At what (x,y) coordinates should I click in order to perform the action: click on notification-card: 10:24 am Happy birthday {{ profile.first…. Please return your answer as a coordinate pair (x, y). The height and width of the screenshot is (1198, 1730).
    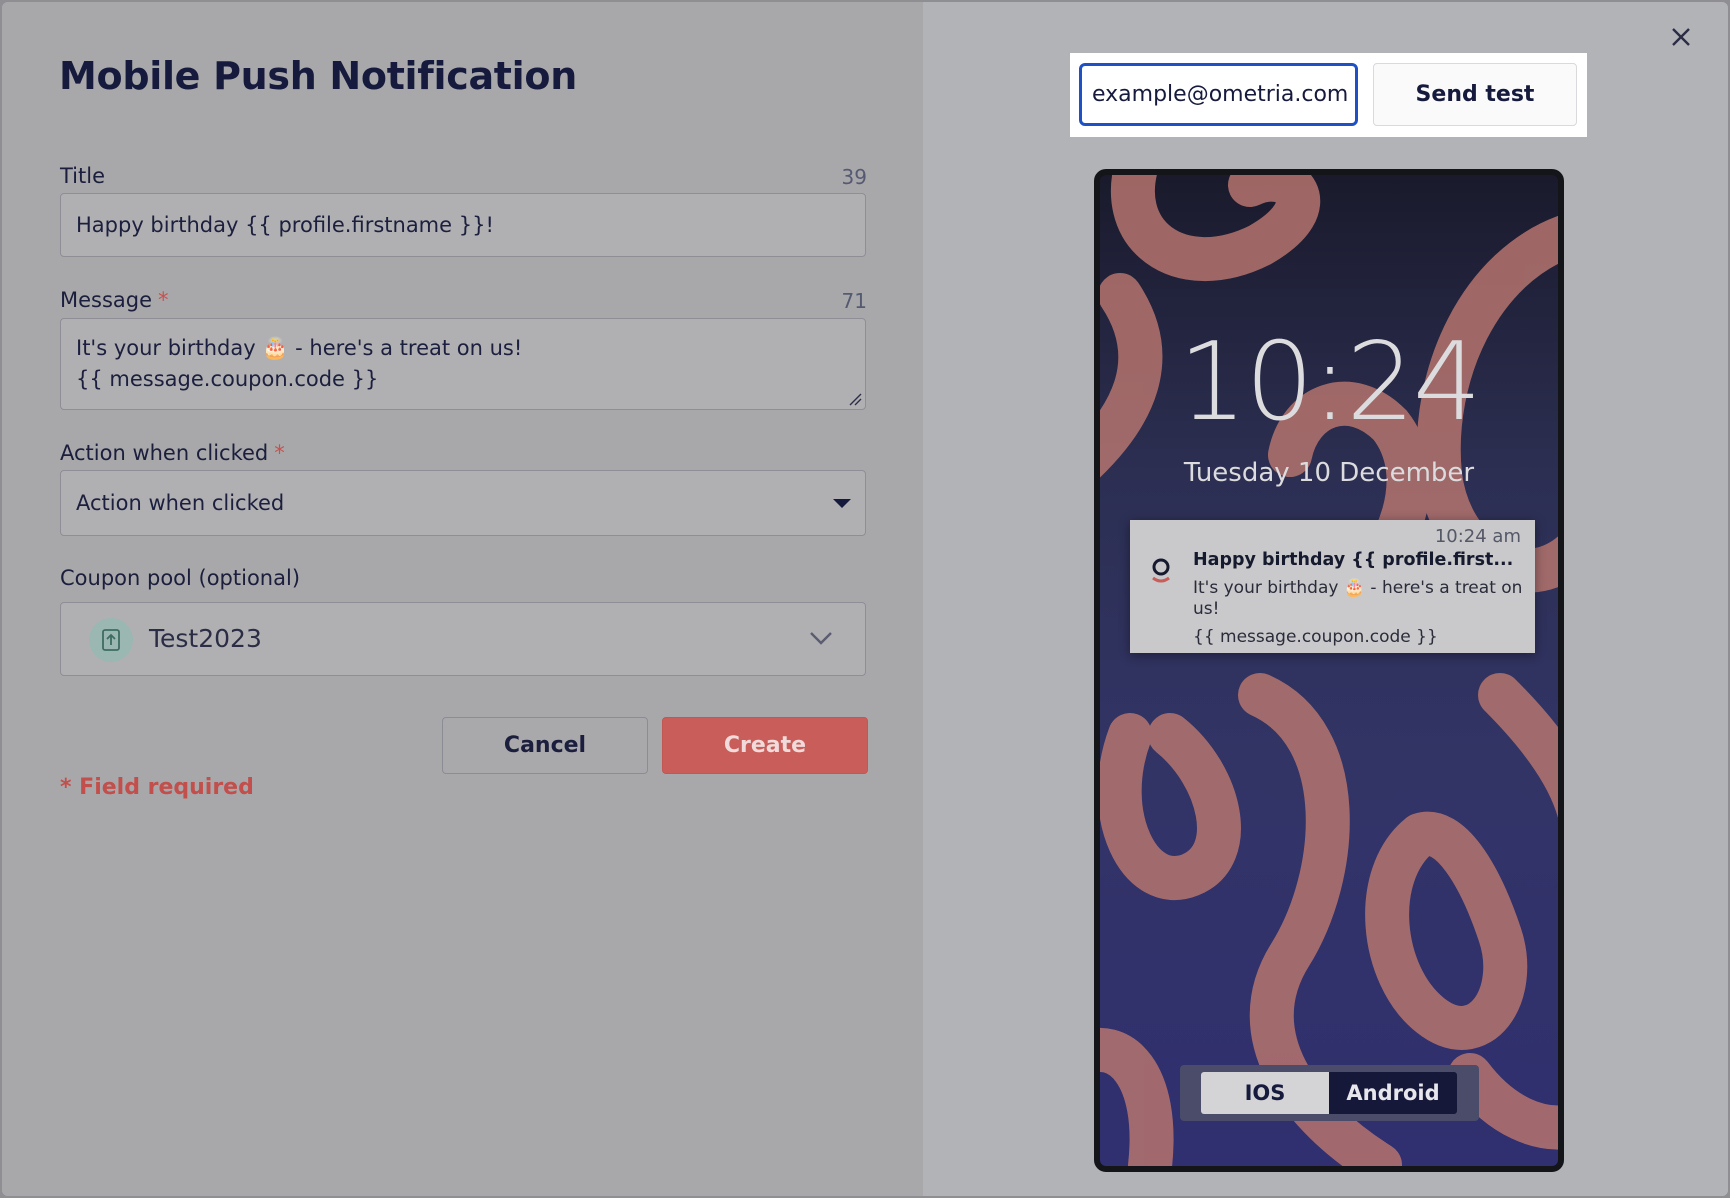
    Looking at the image, I should click on (1332, 586).